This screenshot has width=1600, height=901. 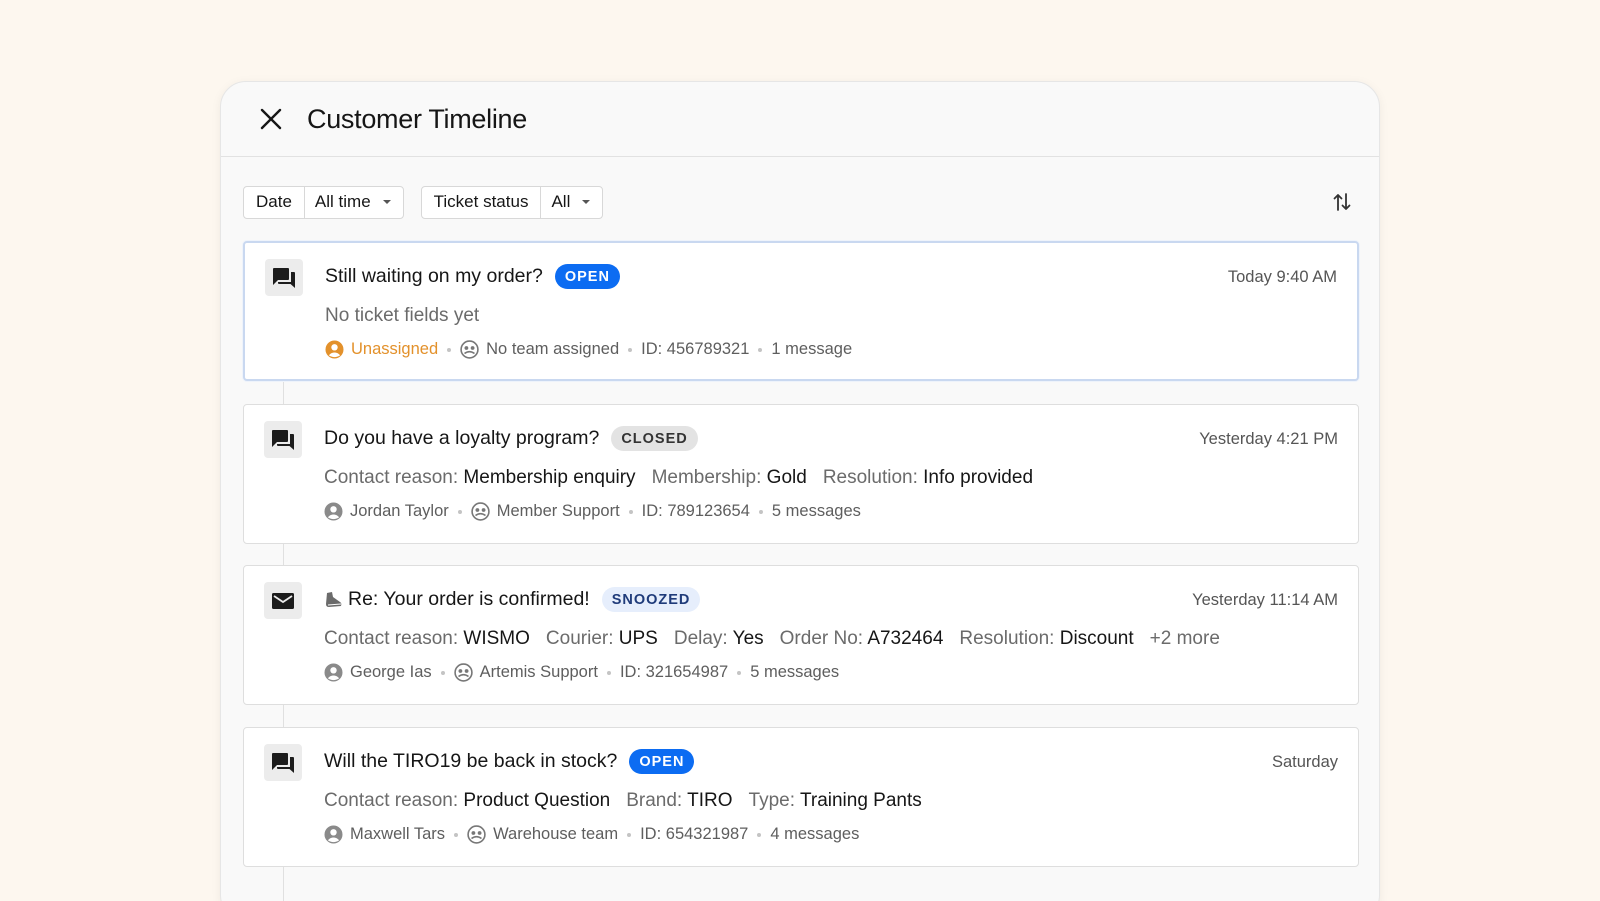 What do you see at coordinates (812, 349) in the screenshot?
I see `message-count: 1 message` at bounding box center [812, 349].